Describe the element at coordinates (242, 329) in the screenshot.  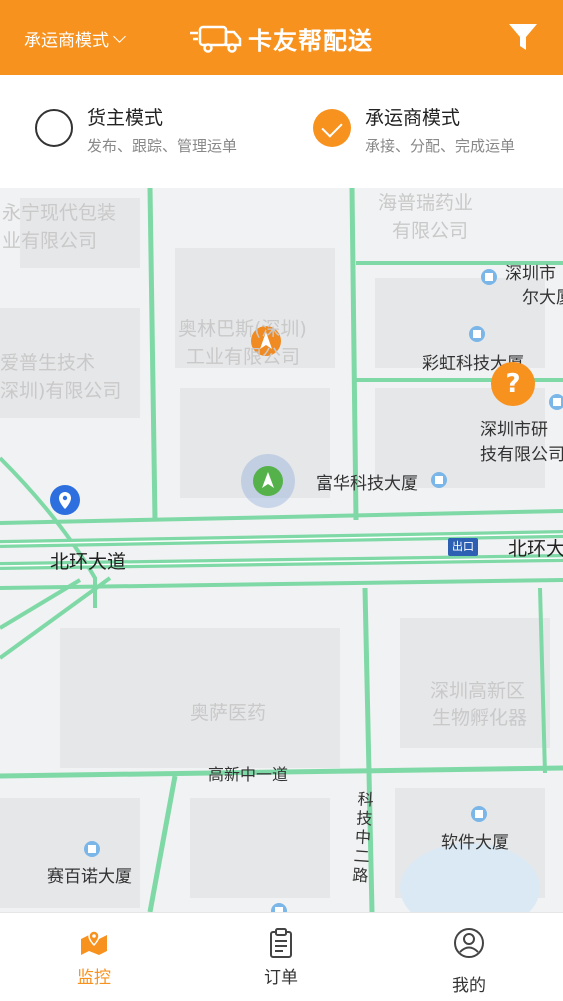
I see `map-poi-label: 奥林巴斯(深圳)` at that location.